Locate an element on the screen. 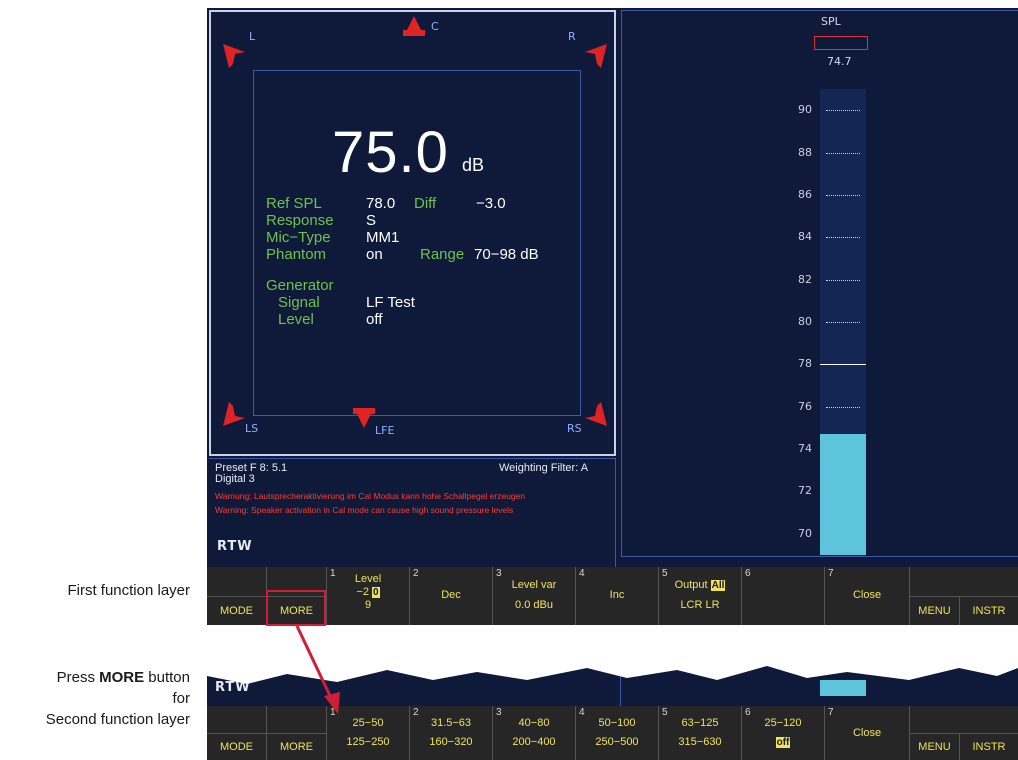  softkey-1-band: 1 25−50 125−250 is located at coordinates (367, 733).